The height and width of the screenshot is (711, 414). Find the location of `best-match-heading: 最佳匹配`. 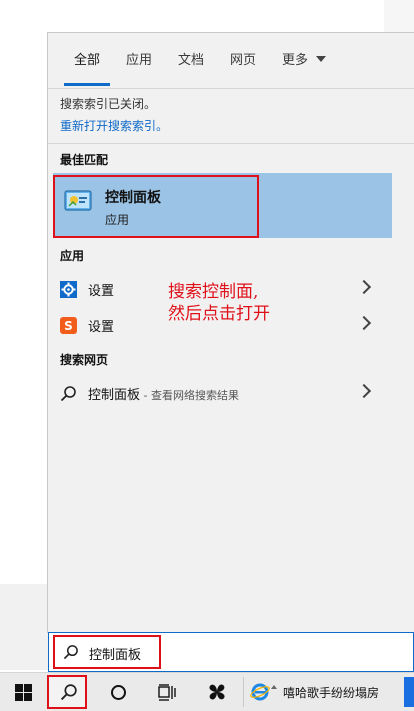

best-match-heading: 最佳匹配 is located at coordinates (84, 160).